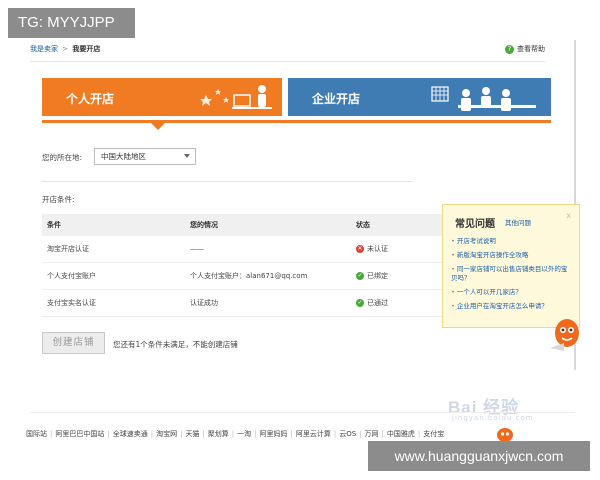  Describe the element at coordinates (36, 434) in the screenshot. I see `footer-link: 国际站` at that location.